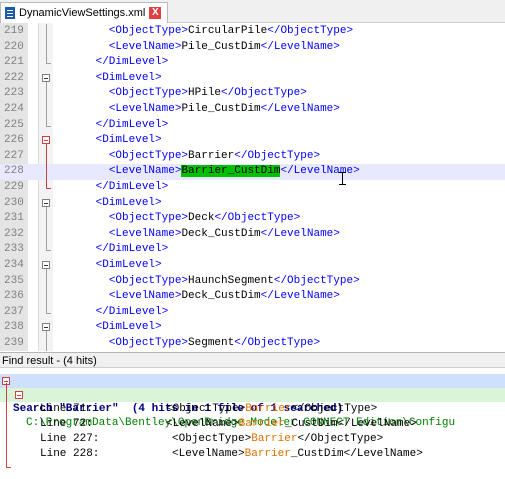 The width and height of the screenshot is (505, 479). I want to click on code-line: 238 <DimLevel>, so click(252, 328).